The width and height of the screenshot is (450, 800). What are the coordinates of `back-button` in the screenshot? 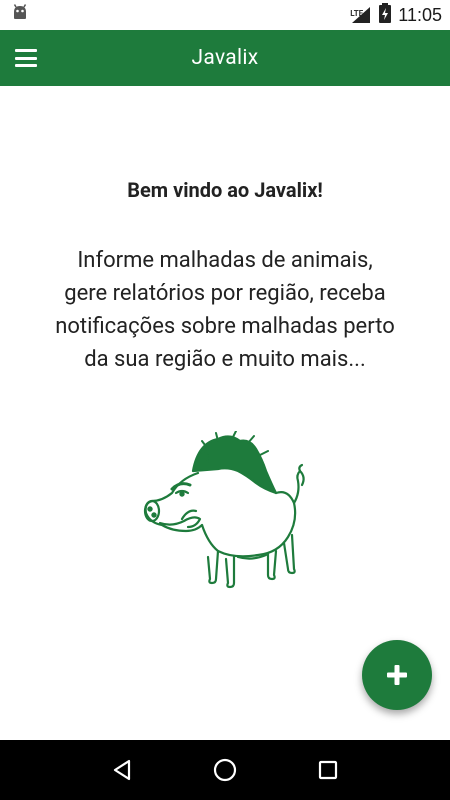 It's located at (122, 770).